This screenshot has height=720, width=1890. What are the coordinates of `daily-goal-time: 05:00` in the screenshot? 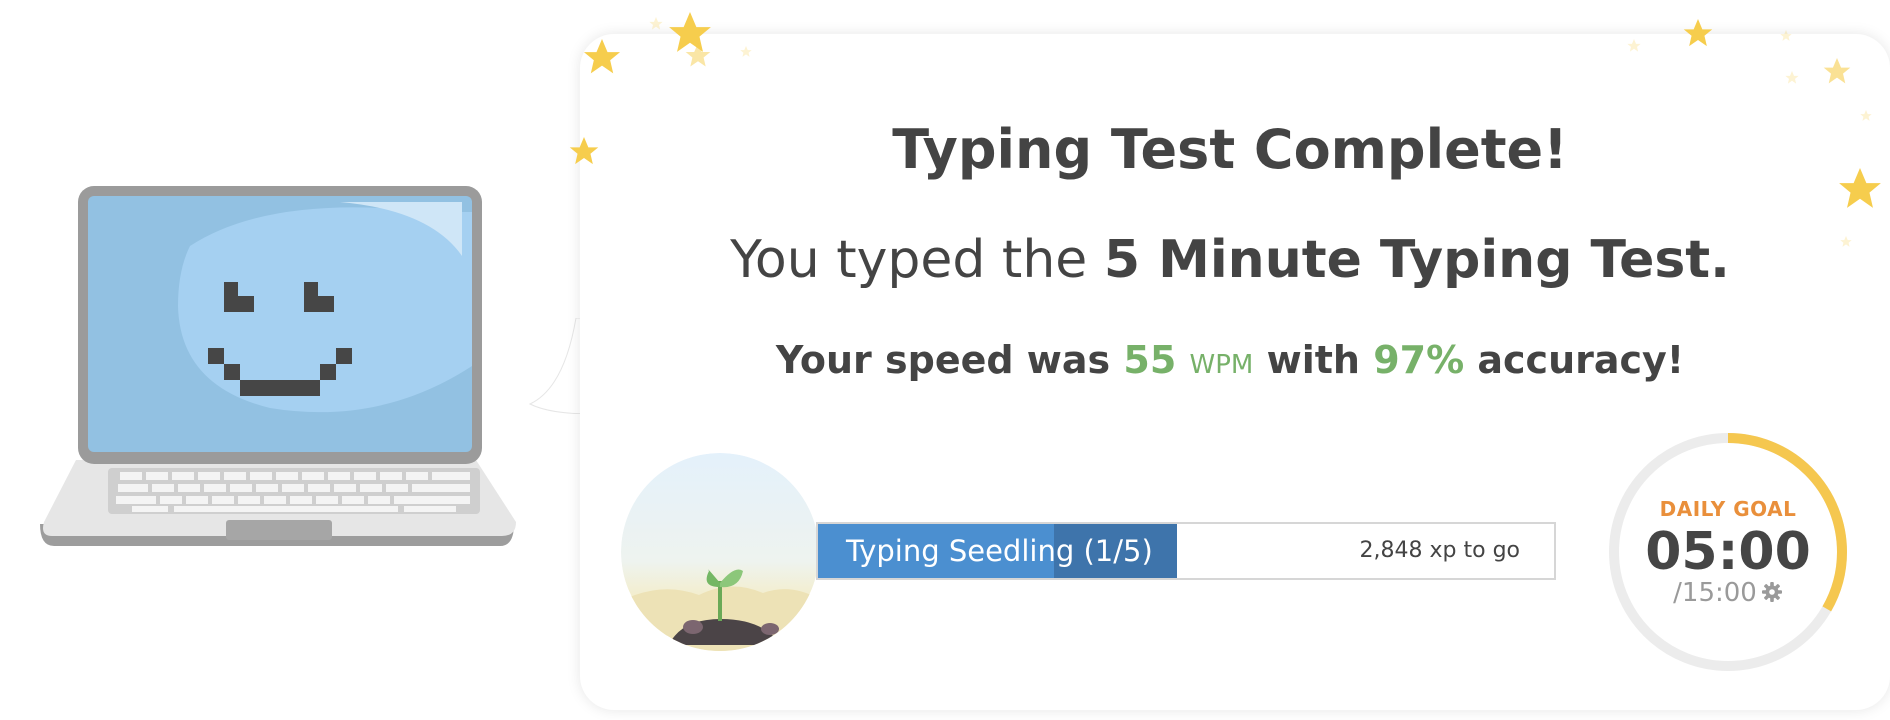 It's located at (1728, 552).